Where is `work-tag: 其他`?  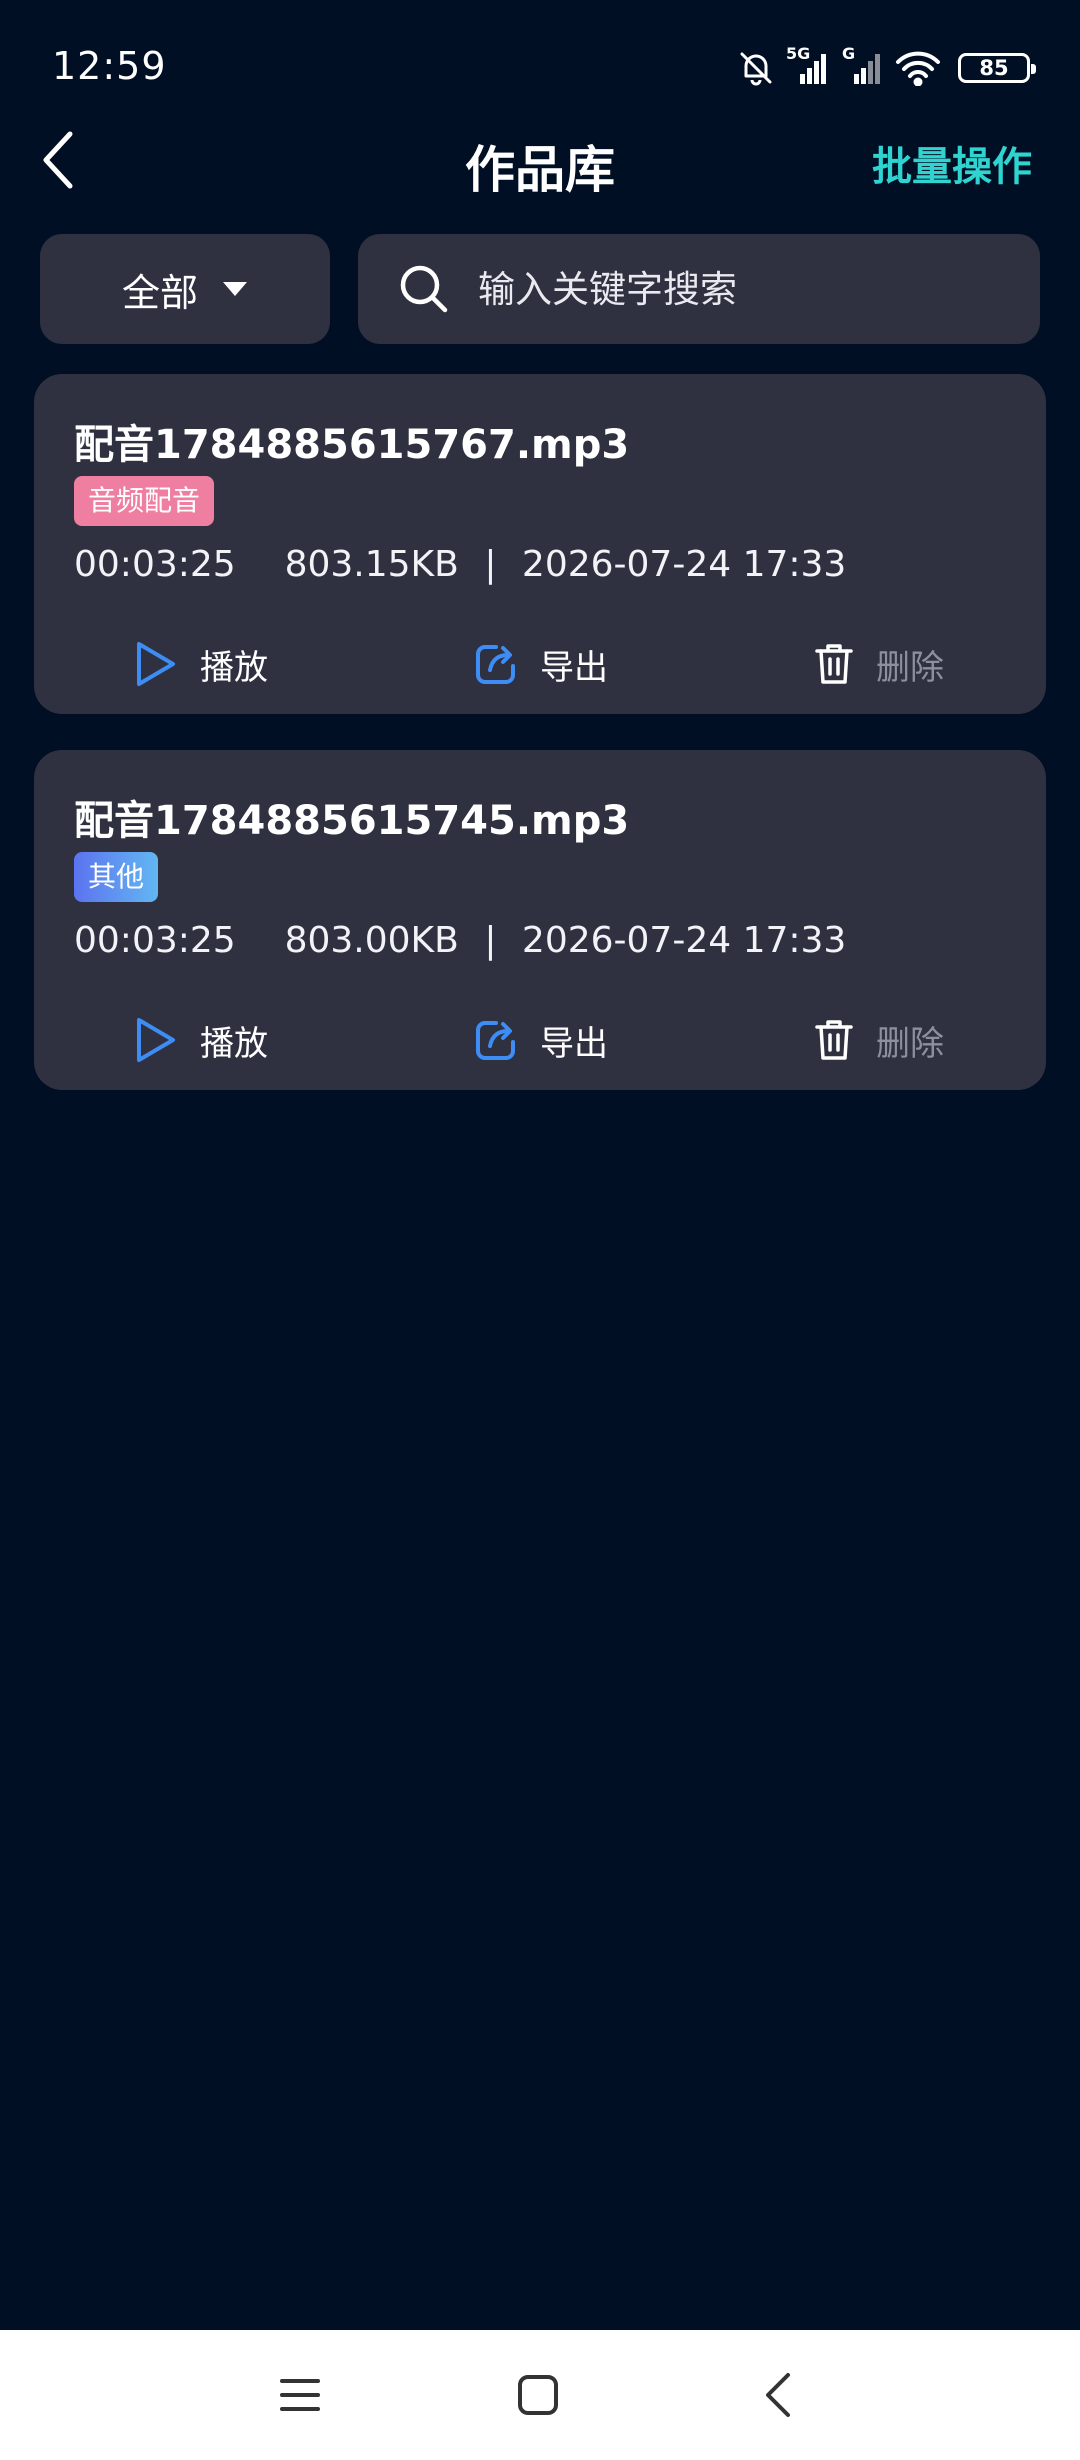 work-tag: 其他 is located at coordinates (116, 877).